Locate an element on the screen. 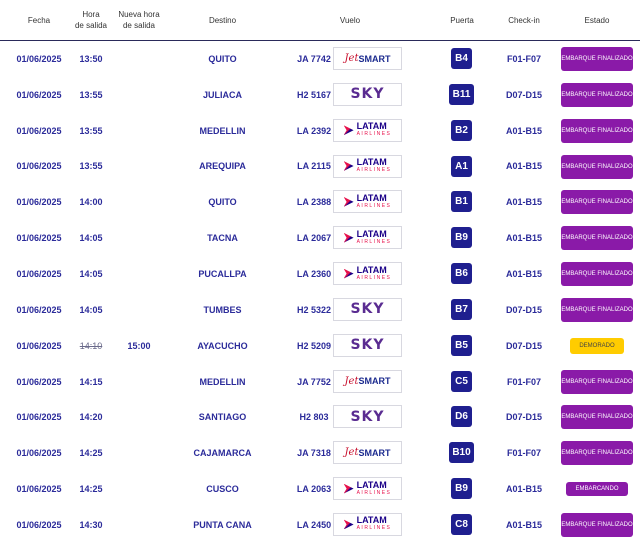 This screenshot has height=543, width=640. destination: AYACUCHO is located at coordinates (222, 345).